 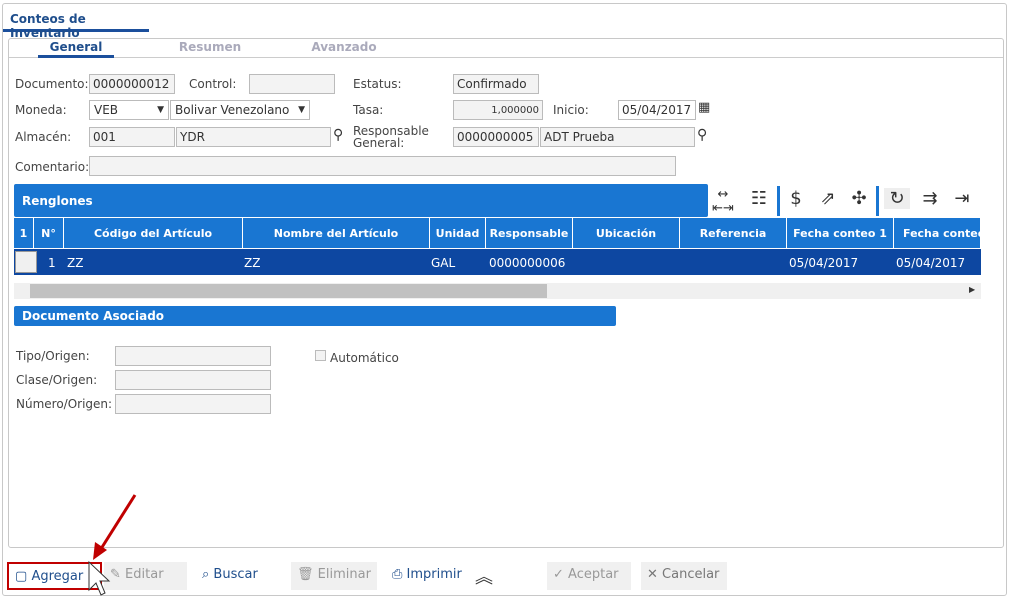 What do you see at coordinates (75, 263) in the screenshot?
I see `cell-codigo: ZZ` at bounding box center [75, 263].